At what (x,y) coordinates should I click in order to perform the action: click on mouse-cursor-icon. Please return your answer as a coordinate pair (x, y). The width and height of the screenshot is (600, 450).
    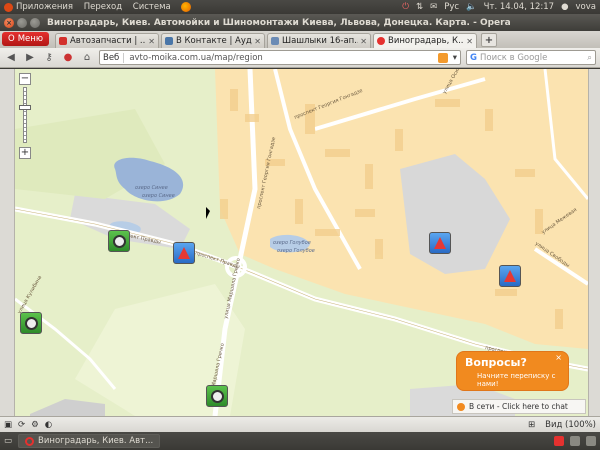
    Looking at the image, I should click on (208, 213).